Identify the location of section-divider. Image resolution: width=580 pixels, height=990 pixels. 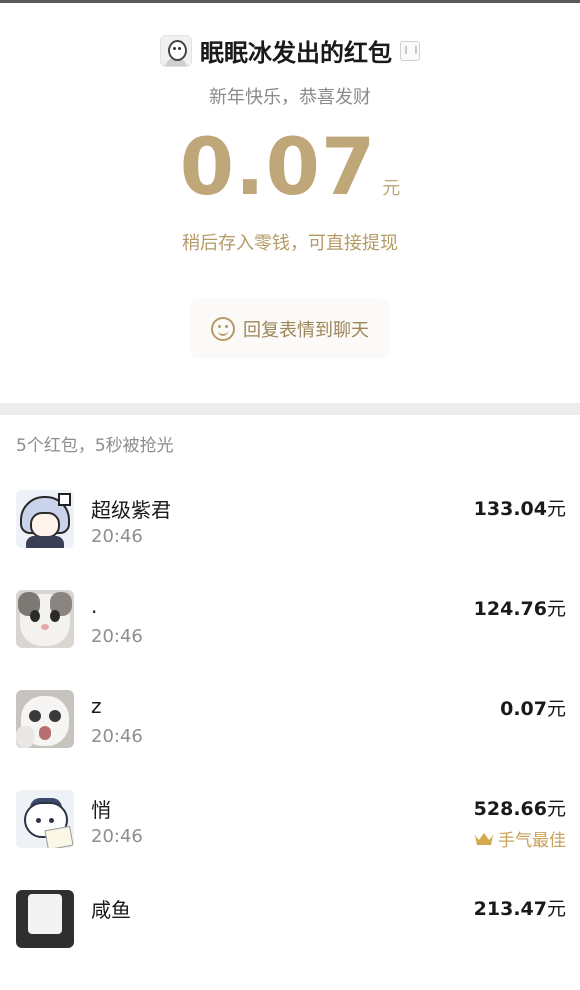
(290, 409).